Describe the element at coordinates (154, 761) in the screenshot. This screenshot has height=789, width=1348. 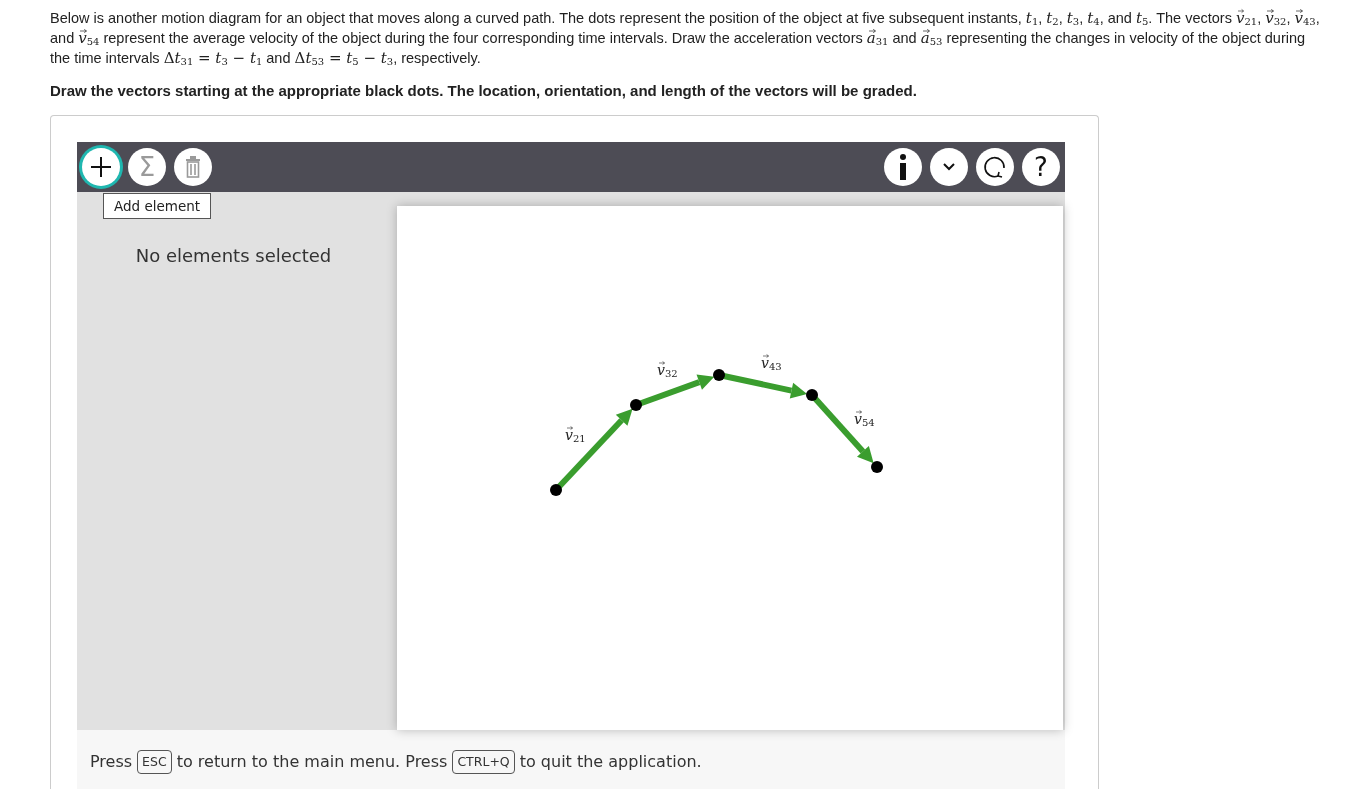
I see `key-label: ESC` at that location.